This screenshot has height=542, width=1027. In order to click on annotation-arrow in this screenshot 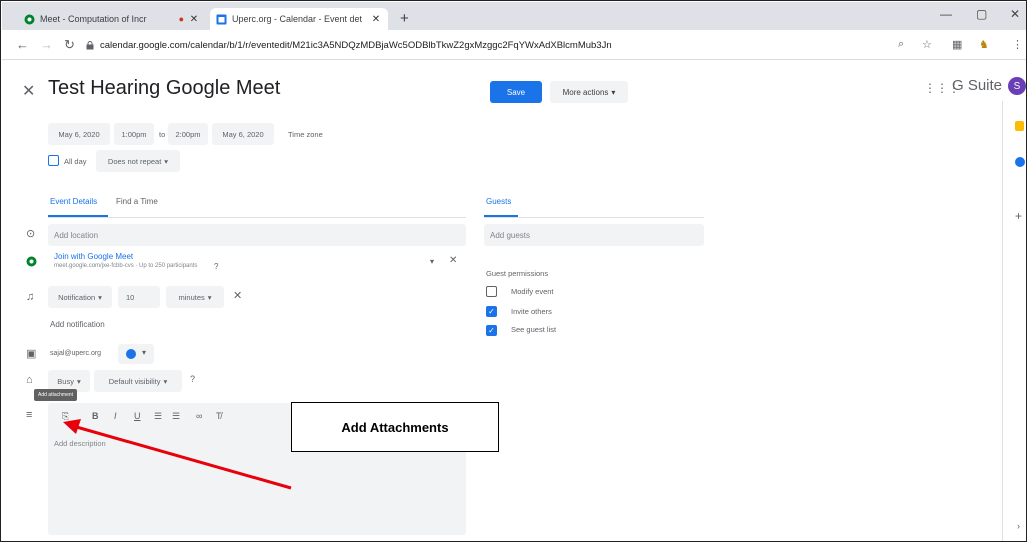, I will do `click(177, 454)`.